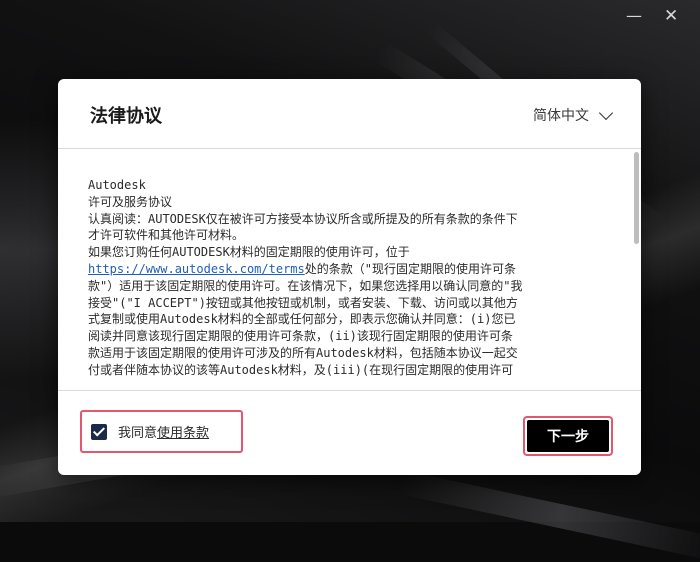  I want to click on terms-scrollbar, so click(636, 269).